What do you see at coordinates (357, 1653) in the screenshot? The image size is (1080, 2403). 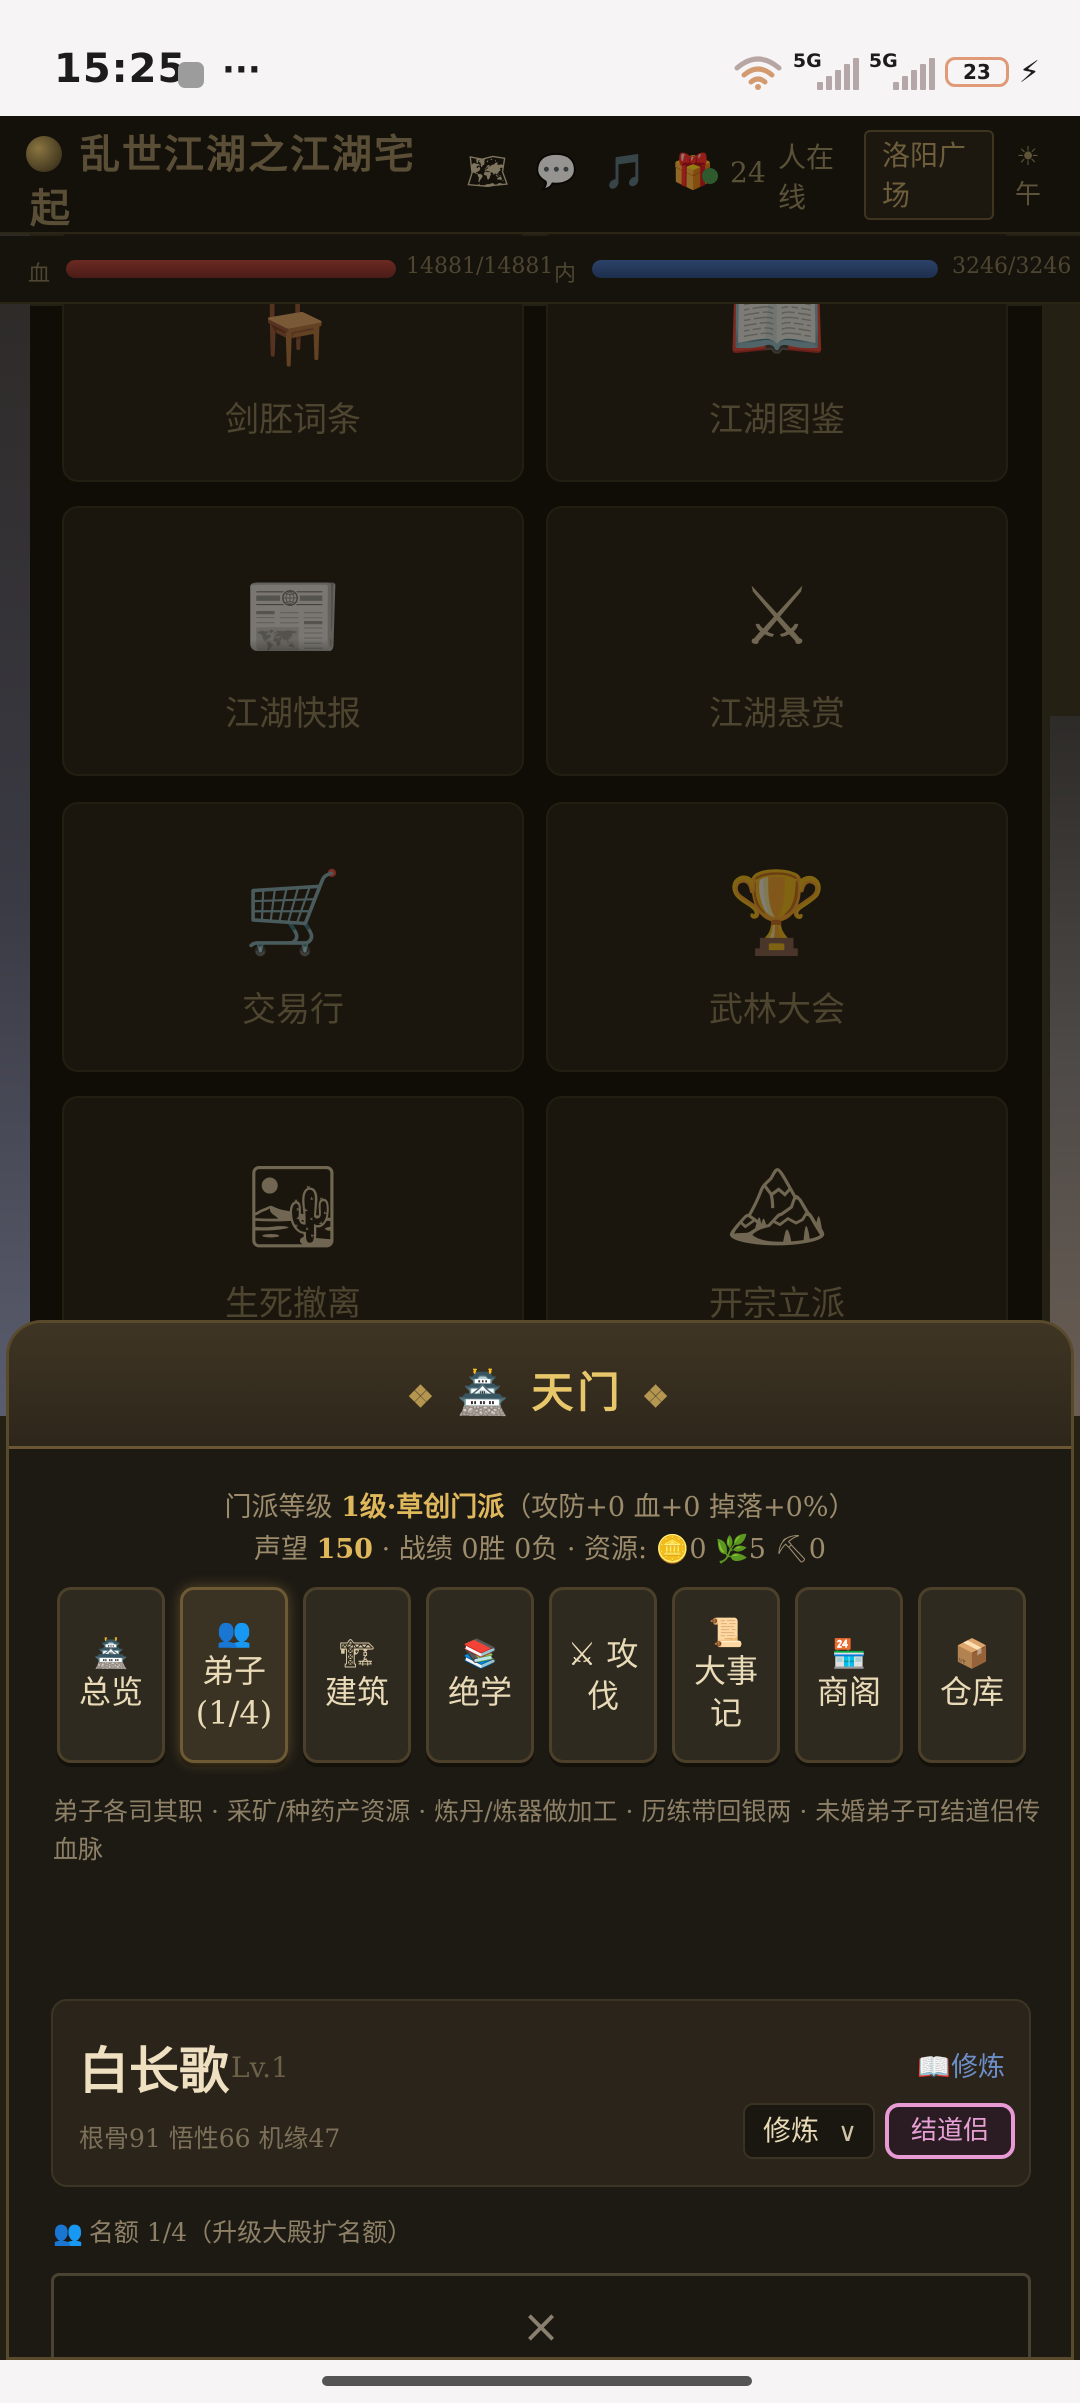 I see `construction-icon: 🏗` at bounding box center [357, 1653].